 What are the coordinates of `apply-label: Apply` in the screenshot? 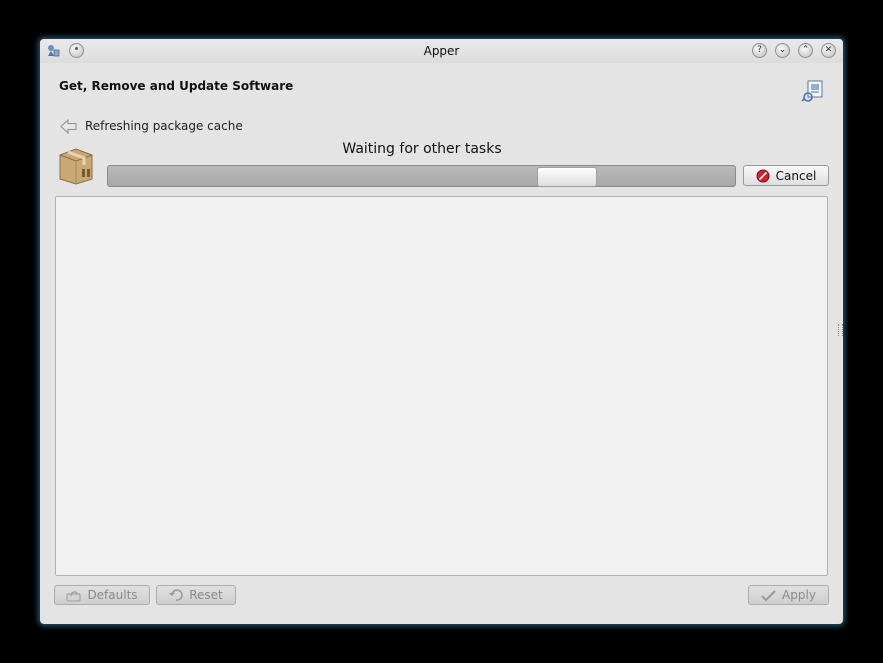 It's located at (799, 595).